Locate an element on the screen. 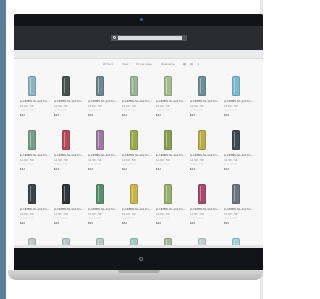  relevance-control: Relevance is located at coordinates (168, 64).